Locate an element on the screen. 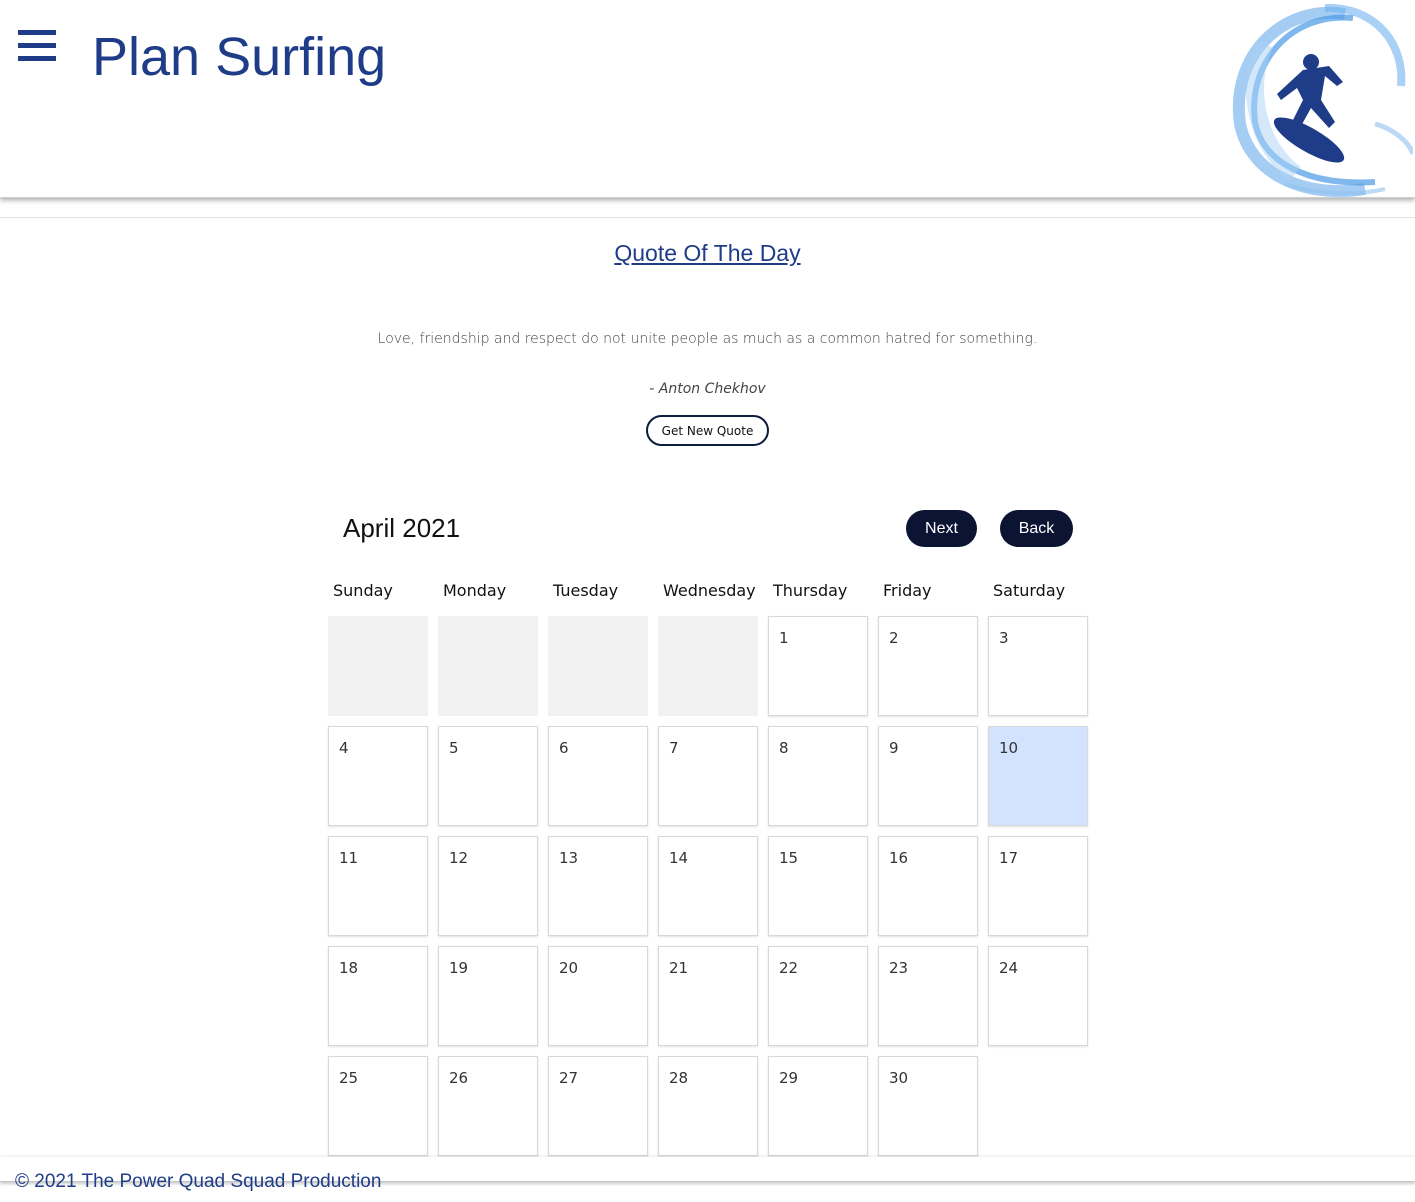  weekday-label-thursday: Thursday is located at coordinates (810, 590).